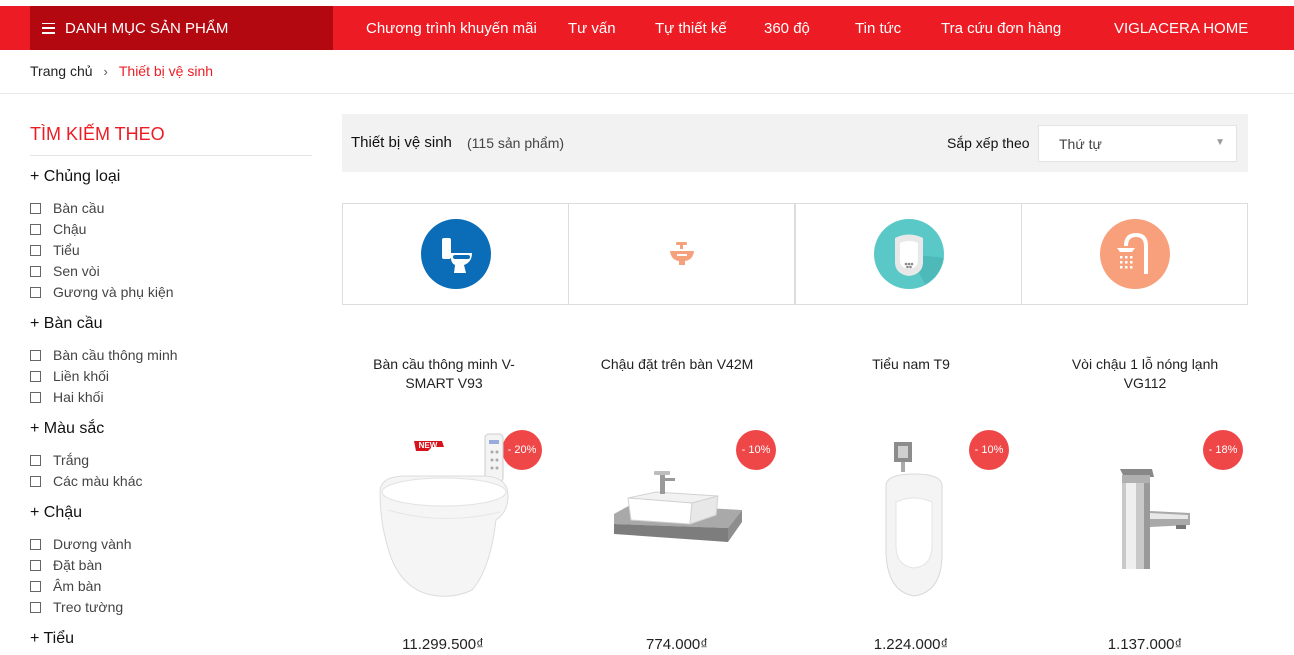 This screenshot has width=1294, height=655. I want to click on nav-news: Tin tức, so click(878, 28).